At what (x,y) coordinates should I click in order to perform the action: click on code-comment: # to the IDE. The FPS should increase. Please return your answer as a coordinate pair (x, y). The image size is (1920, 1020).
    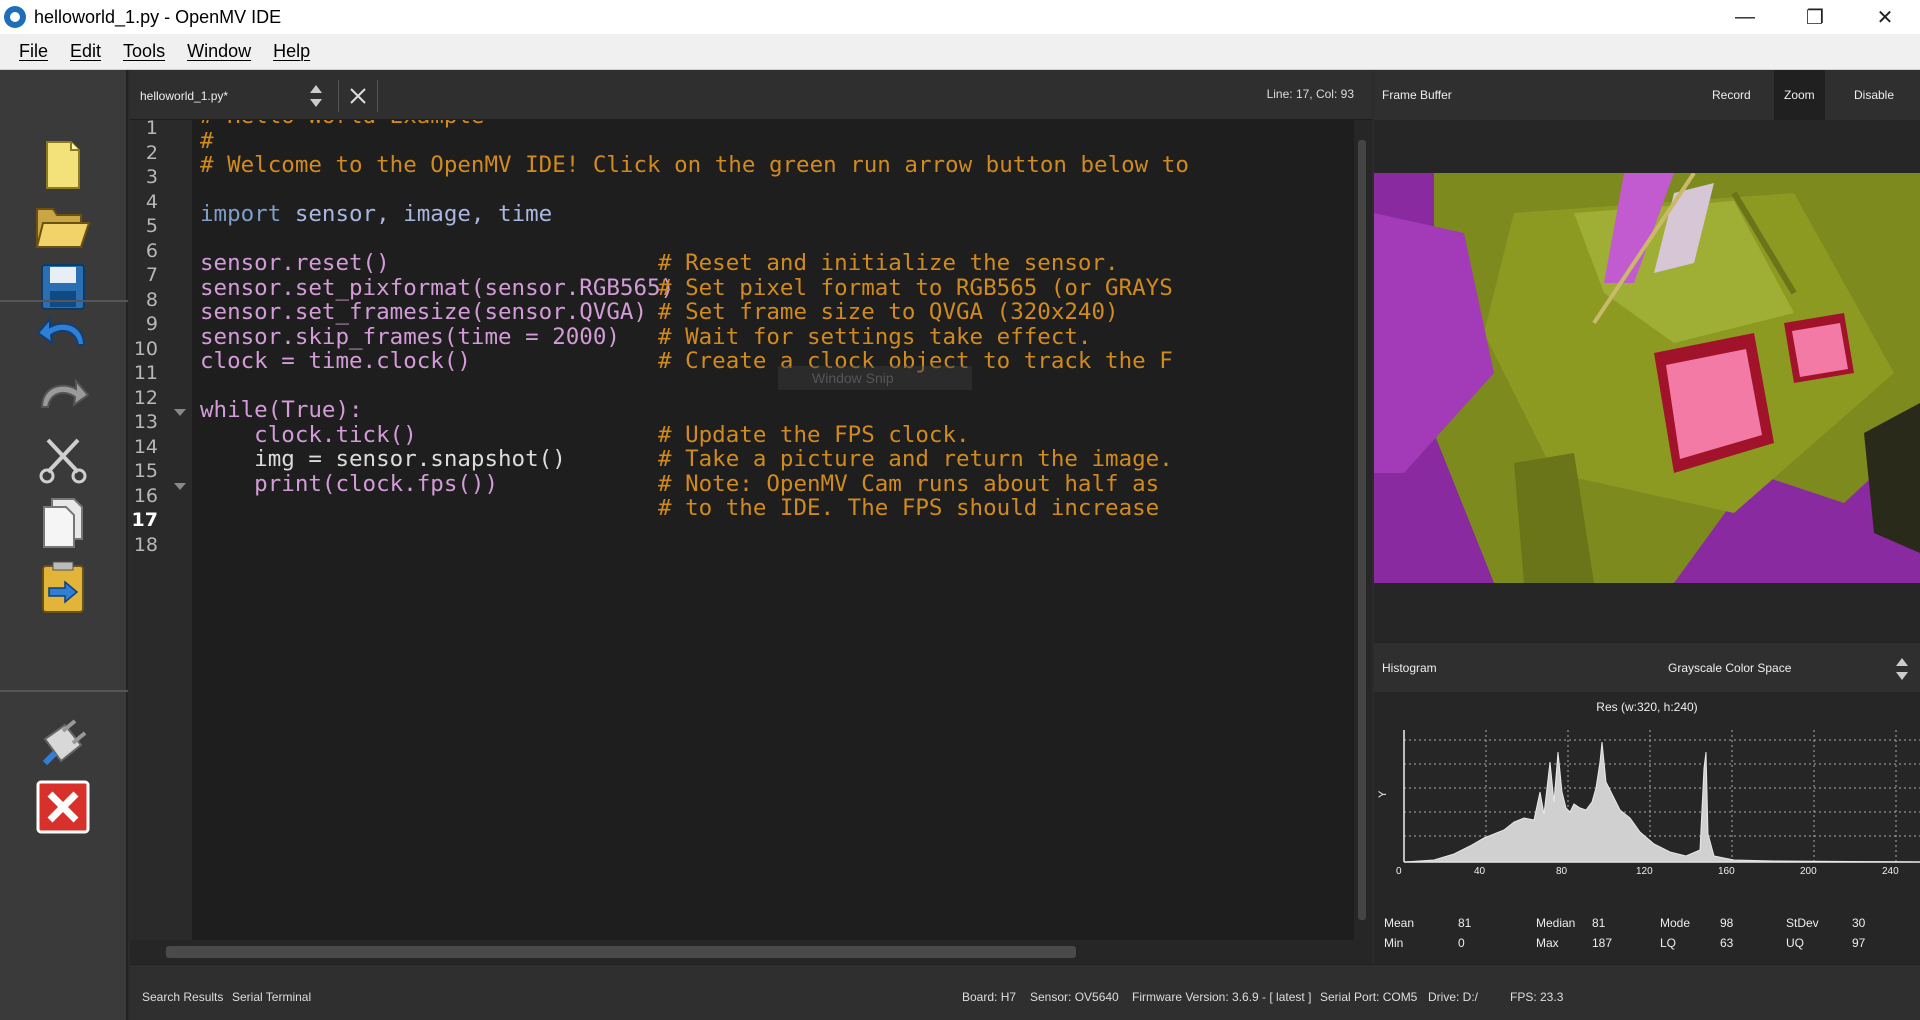
    Looking at the image, I should click on (909, 508).